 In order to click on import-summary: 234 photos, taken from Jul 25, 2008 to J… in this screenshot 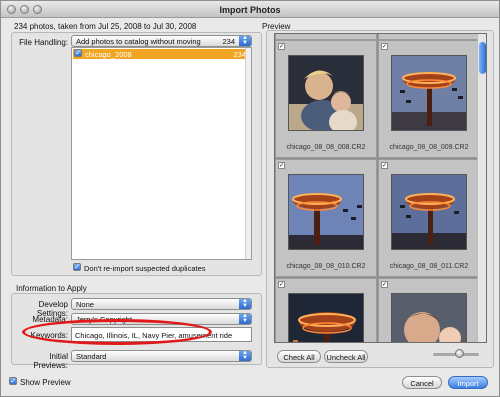, I will do `click(105, 26)`.